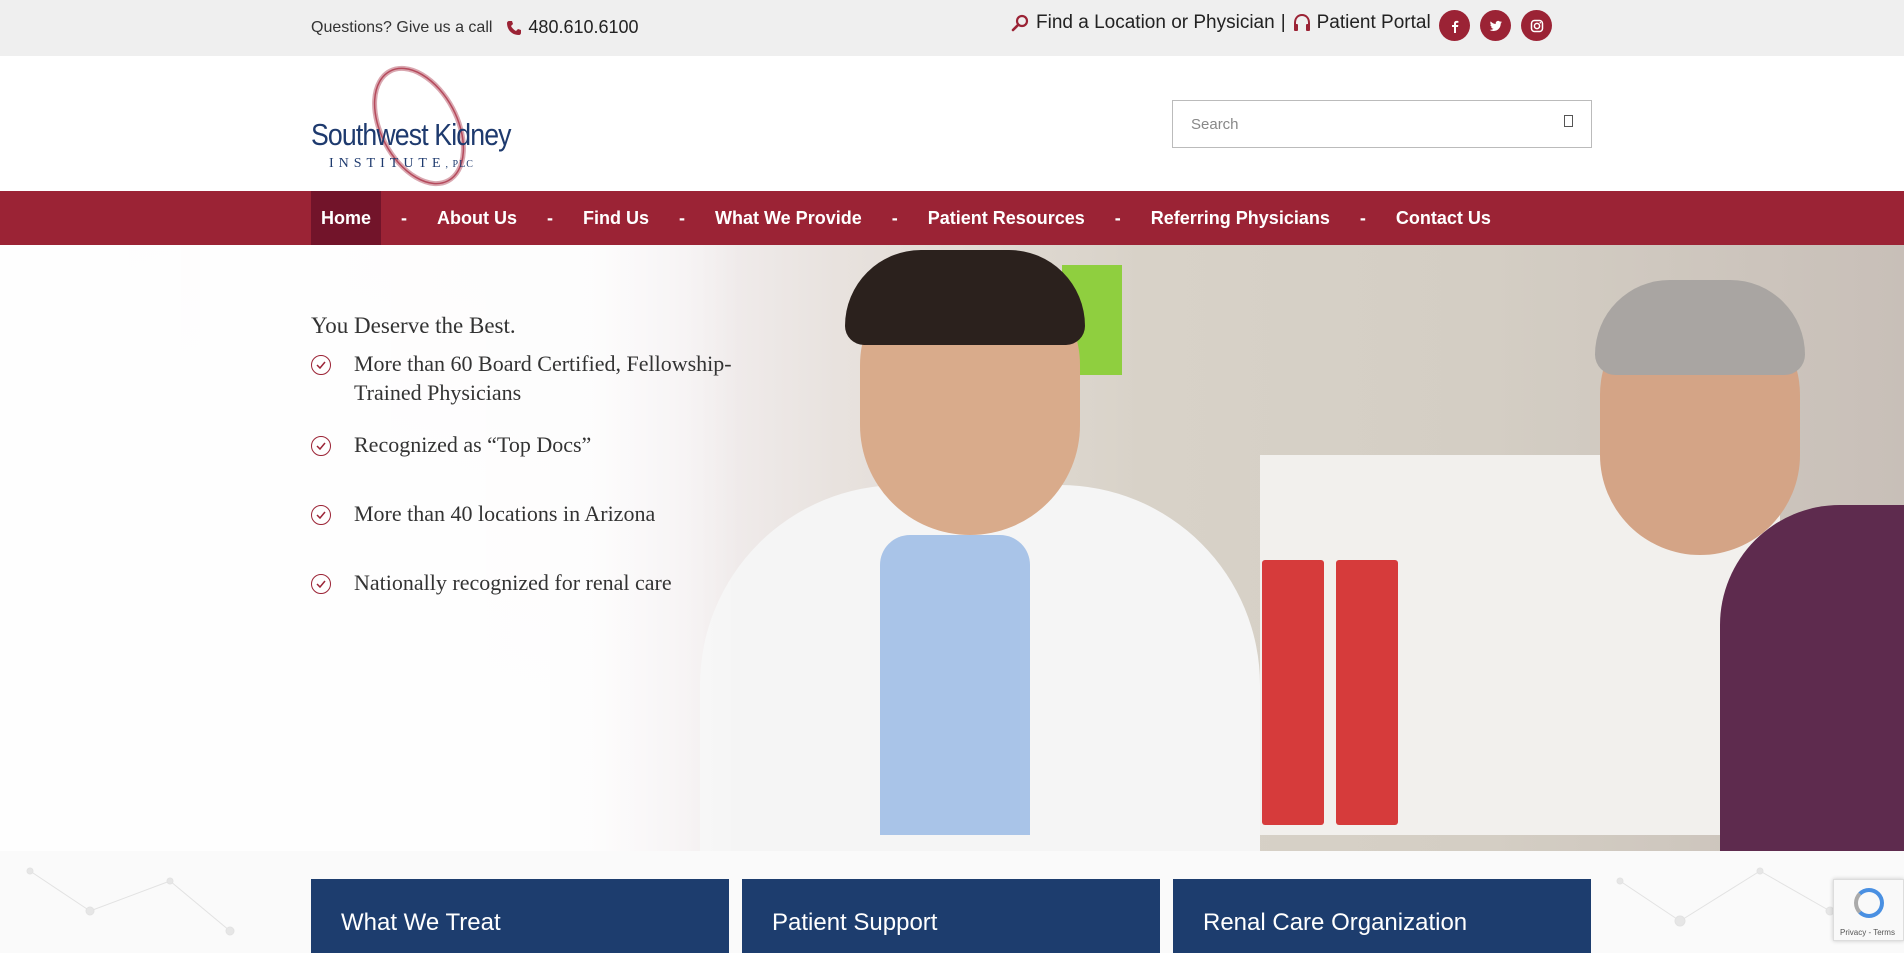  What do you see at coordinates (413, 325) in the screenshot?
I see `hero-heading: You Deserve the Best.` at bounding box center [413, 325].